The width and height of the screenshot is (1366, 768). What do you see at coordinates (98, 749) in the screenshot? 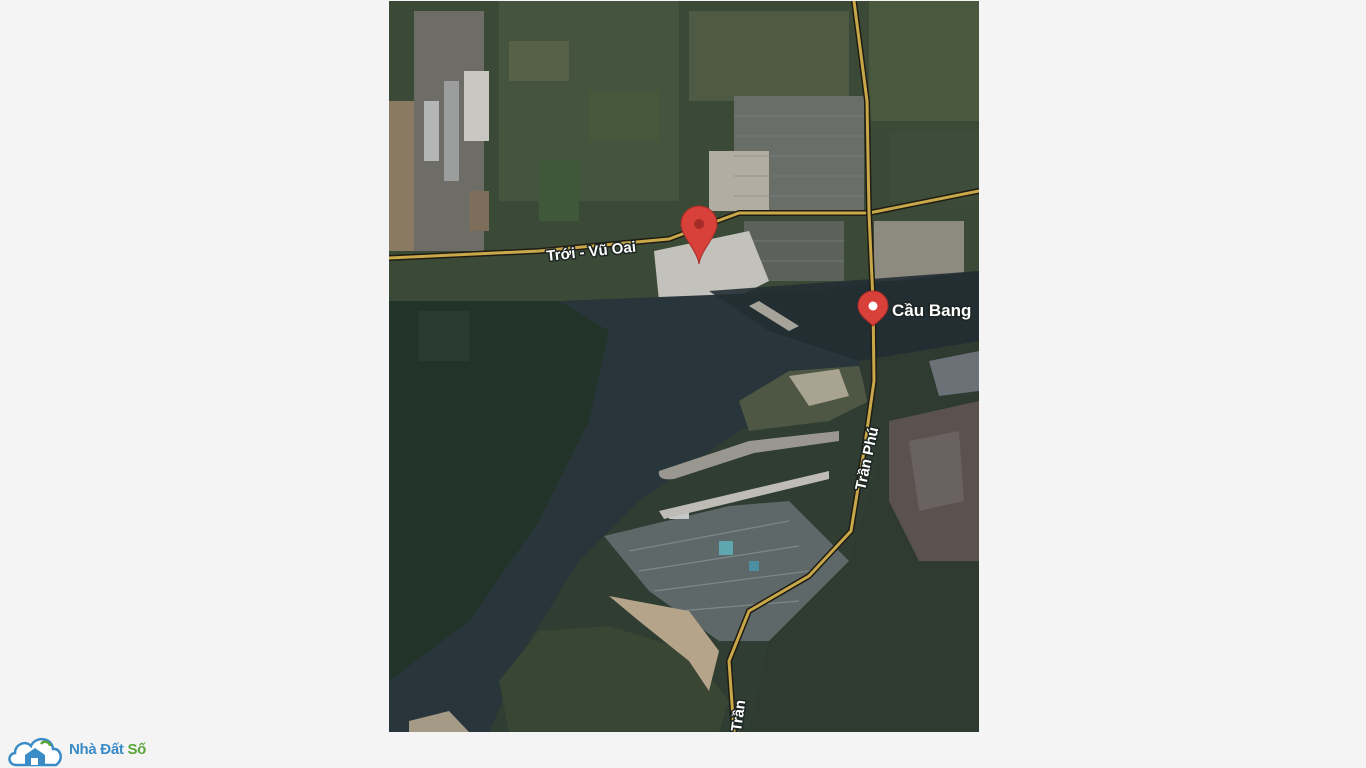
I see `brand-name-part1: Nhà Đất` at bounding box center [98, 749].